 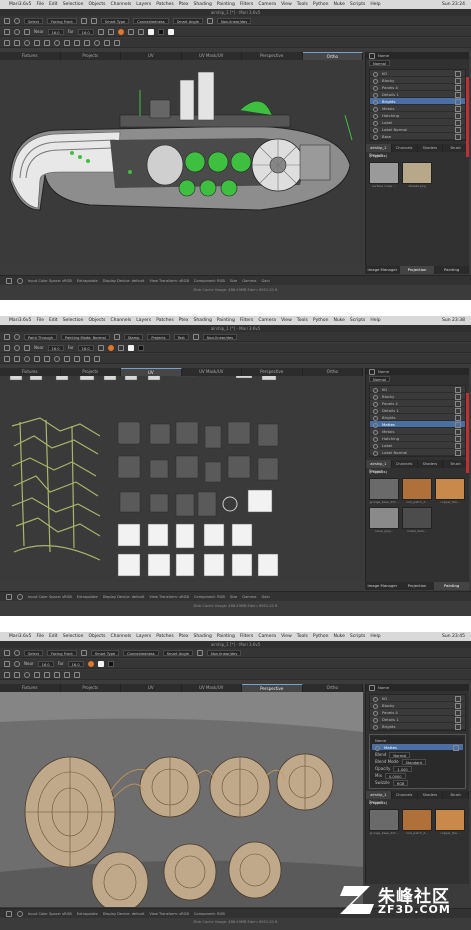 What do you see at coordinates (7, 31) in the screenshot?
I see `brush-icon` at bounding box center [7, 31].